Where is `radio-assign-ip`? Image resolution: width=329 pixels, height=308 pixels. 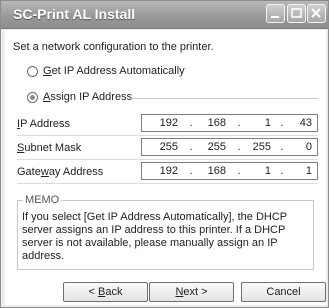 radio-assign-ip is located at coordinates (32, 97).